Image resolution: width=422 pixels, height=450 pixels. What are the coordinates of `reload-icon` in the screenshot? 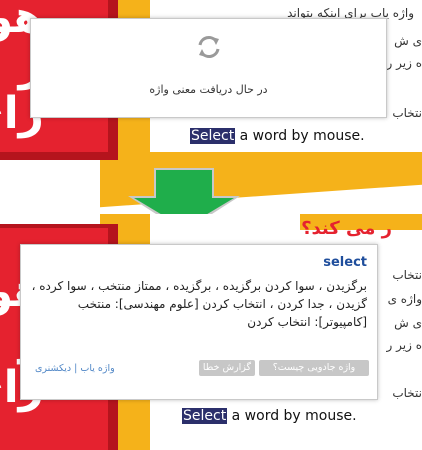 It's located at (209, 47).